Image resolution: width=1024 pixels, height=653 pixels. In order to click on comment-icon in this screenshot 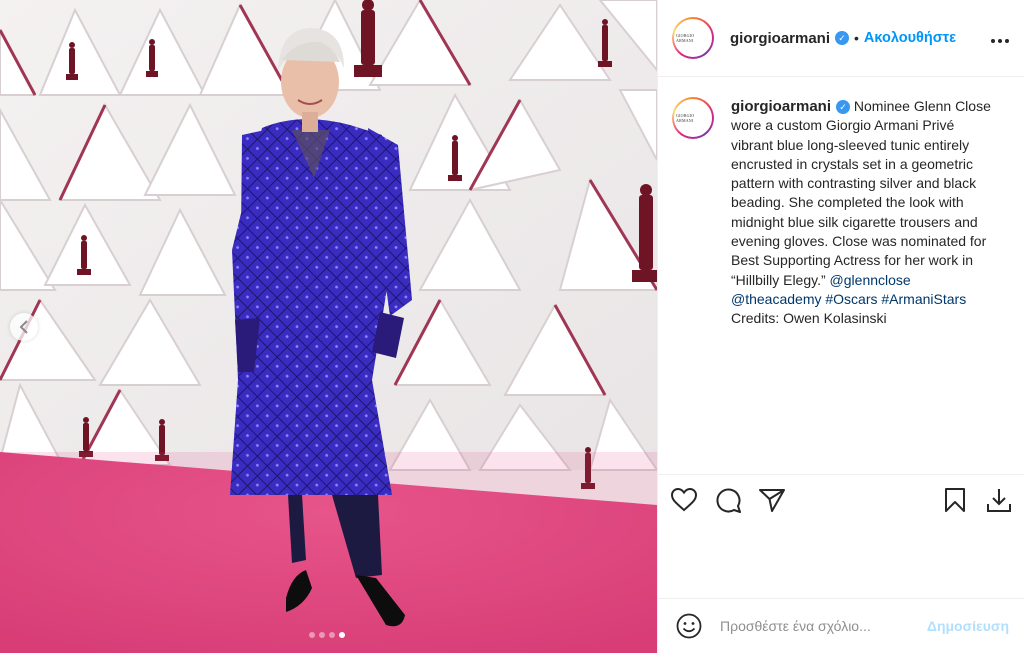, I will do `click(728, 500)`.